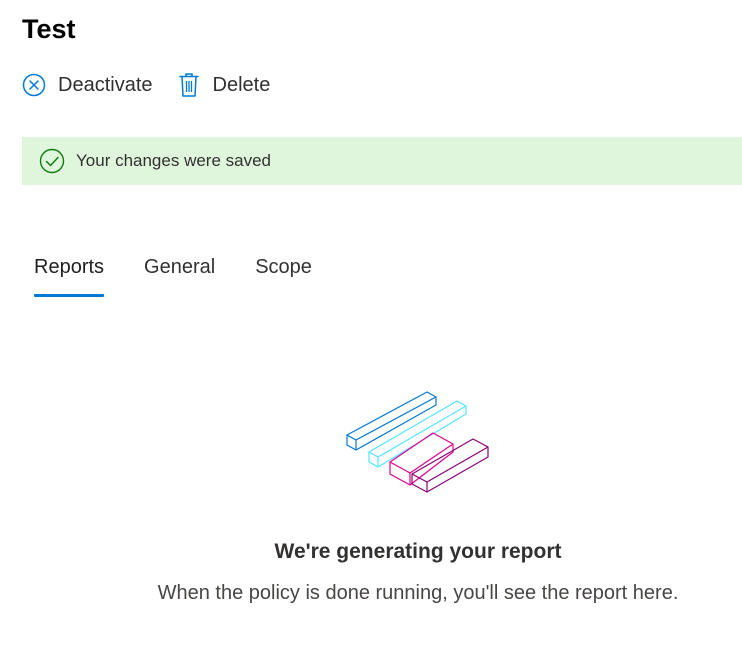 This screenshot has height=659, width=742. I want to click on delete-button: Delete, so click(224, 85).